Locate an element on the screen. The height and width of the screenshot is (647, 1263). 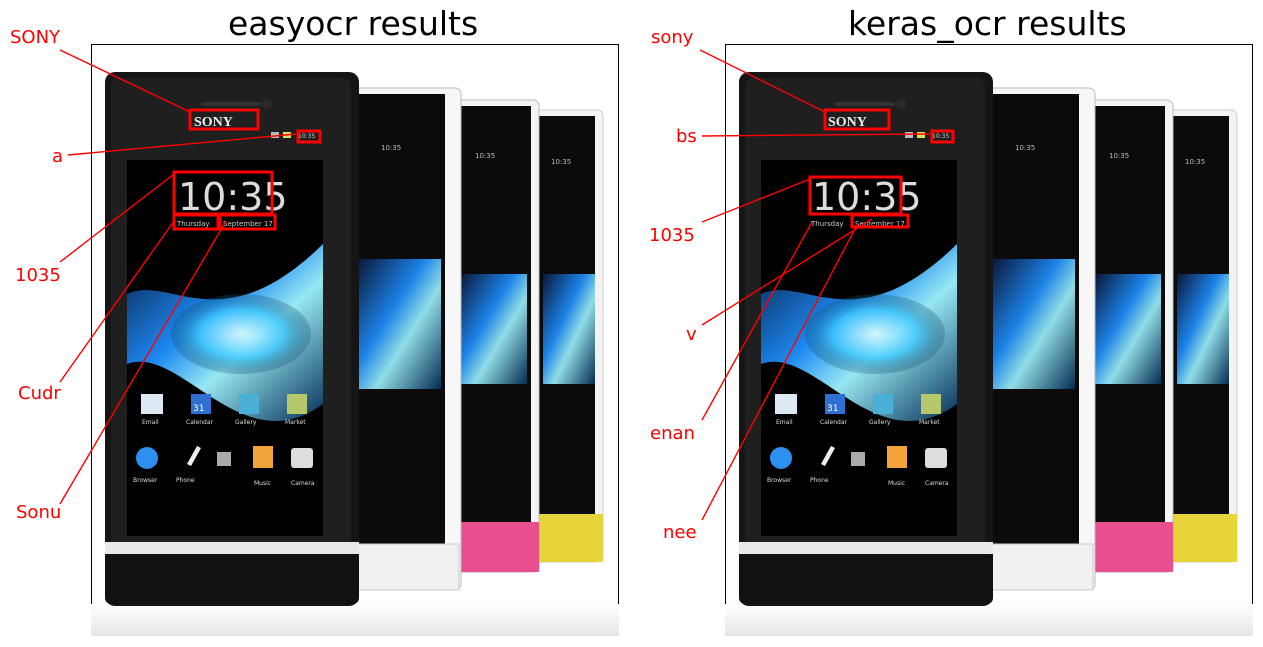
phone-clock-text: 10:35 is located at coordinates (867, 197).